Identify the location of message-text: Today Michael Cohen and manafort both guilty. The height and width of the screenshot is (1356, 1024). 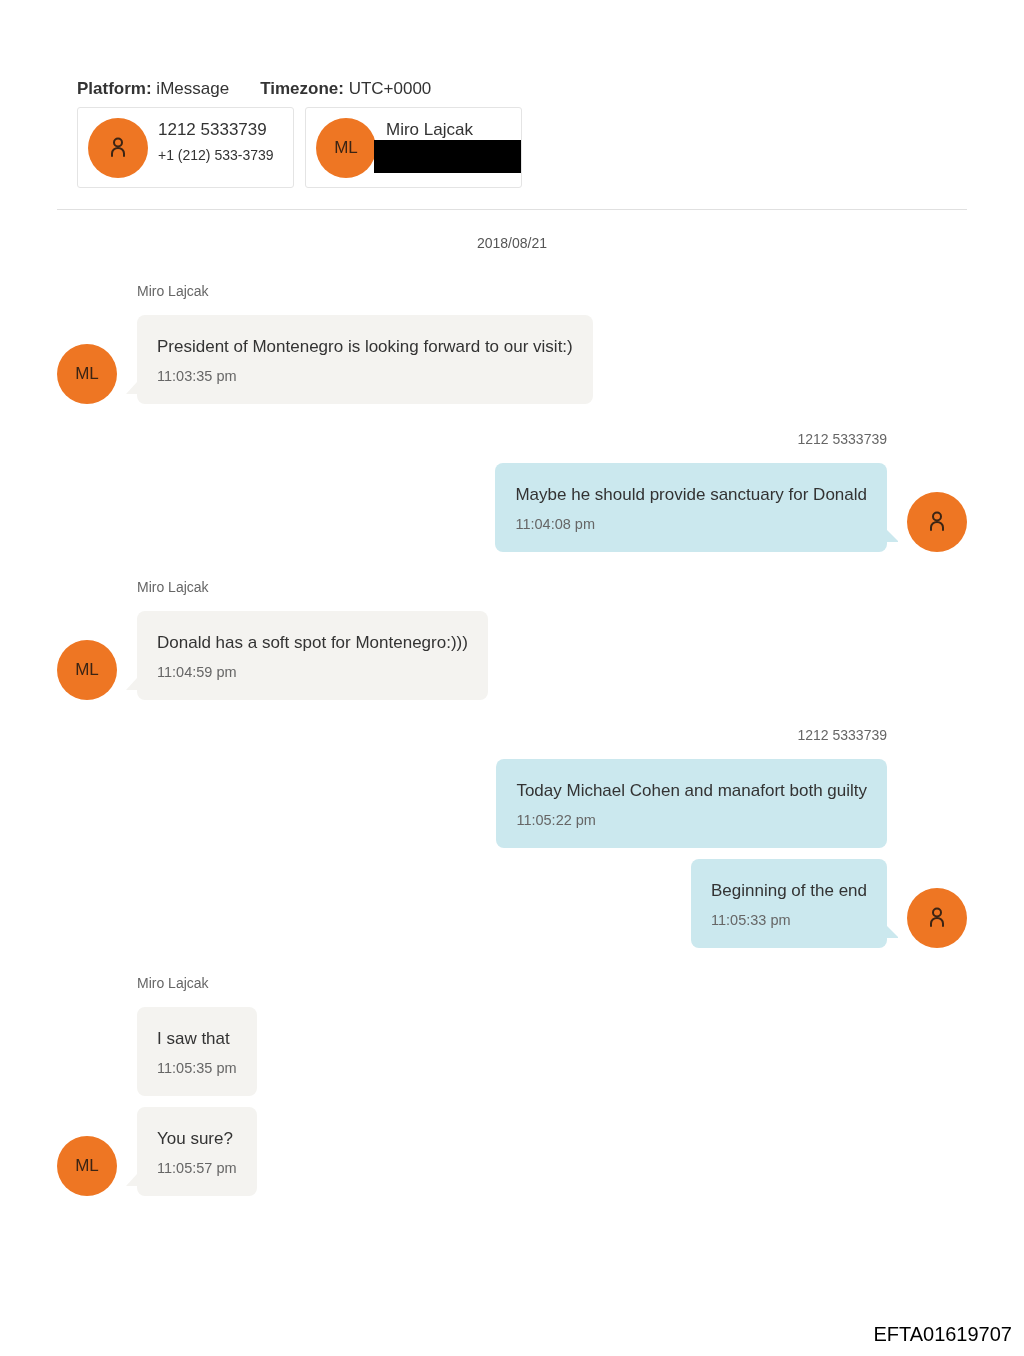
(691, 791).